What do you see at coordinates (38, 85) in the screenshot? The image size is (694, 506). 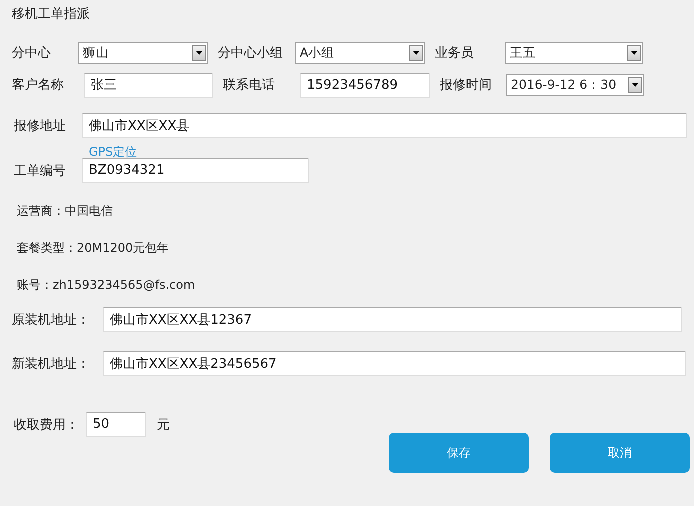 I see `field-label: 客户名称` at bounding box center [38, 85].